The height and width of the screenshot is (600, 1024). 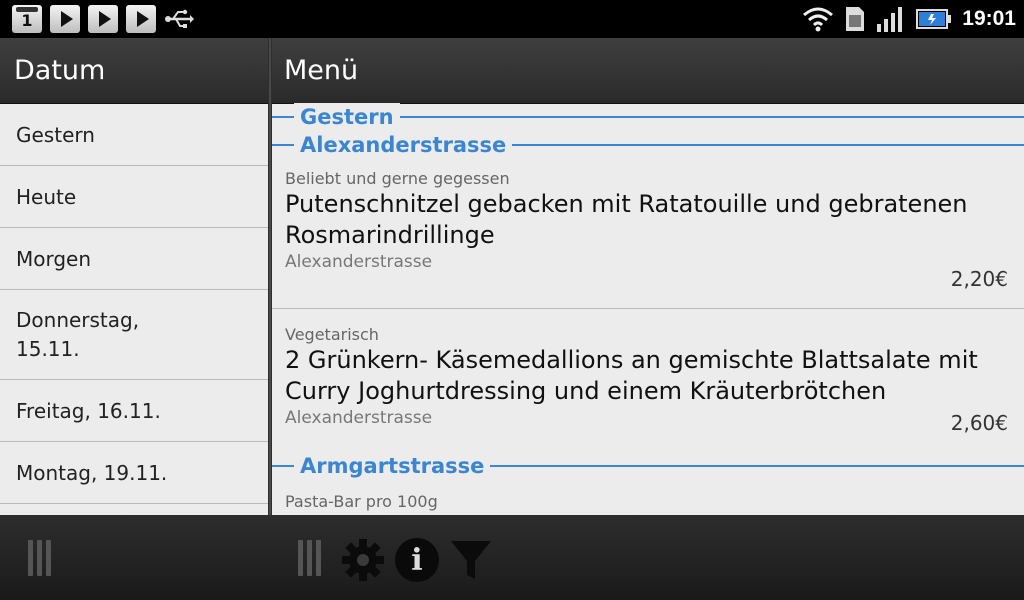 I want to click on date-item-thursday: Donnerstag, 15.11., so click(x=135, y=335).